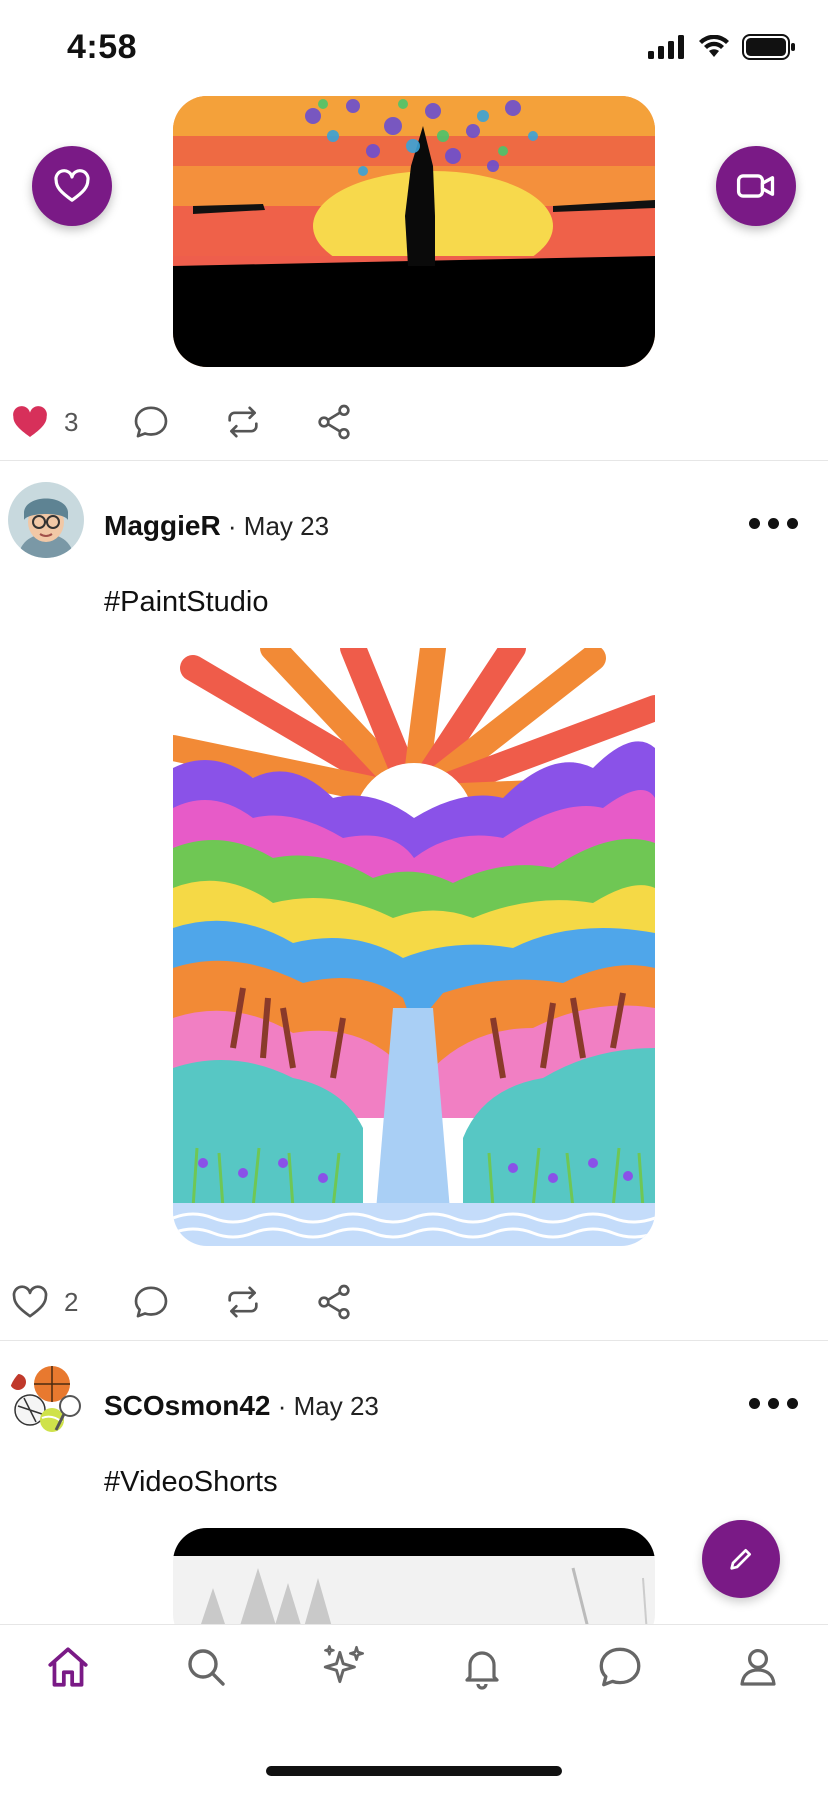  Describe the element at coordinates (768, 47) in the screenshot. I see `battery-icon` at that location.